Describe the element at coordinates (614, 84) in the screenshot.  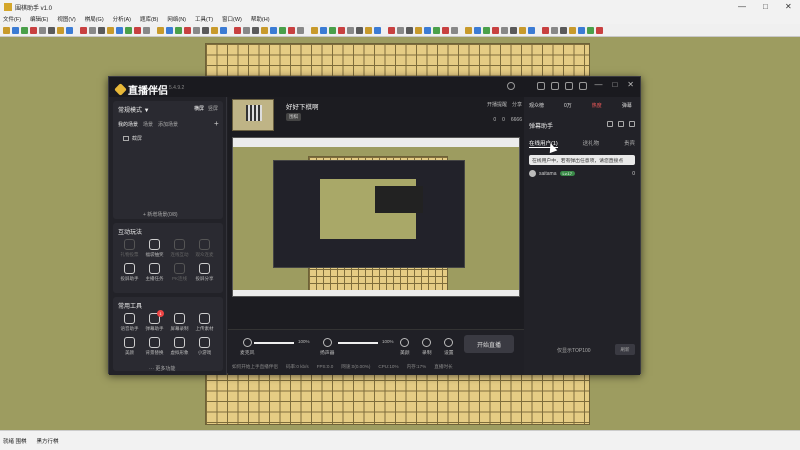
I see `stream-maximize-button: □` at that location.